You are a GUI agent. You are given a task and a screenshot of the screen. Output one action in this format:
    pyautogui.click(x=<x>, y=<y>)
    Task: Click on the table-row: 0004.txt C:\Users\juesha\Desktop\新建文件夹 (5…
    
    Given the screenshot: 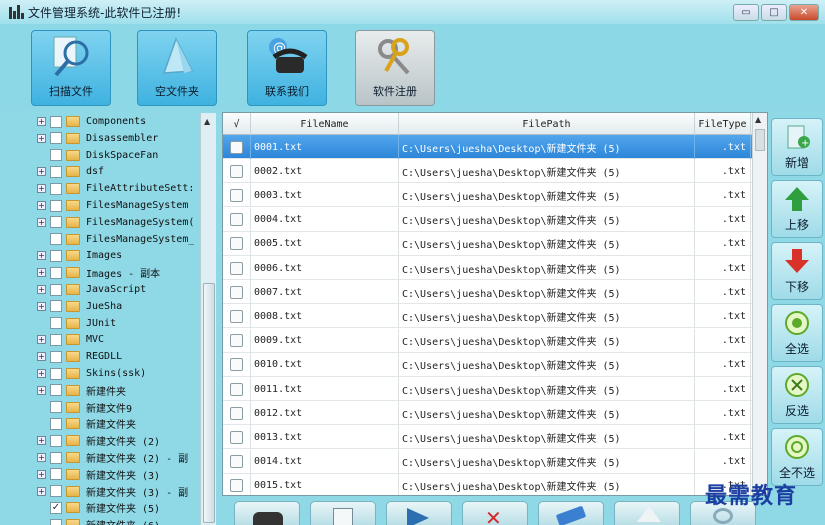 What is the action you would take?
    pyautogui.click(x=488, y=219)
    